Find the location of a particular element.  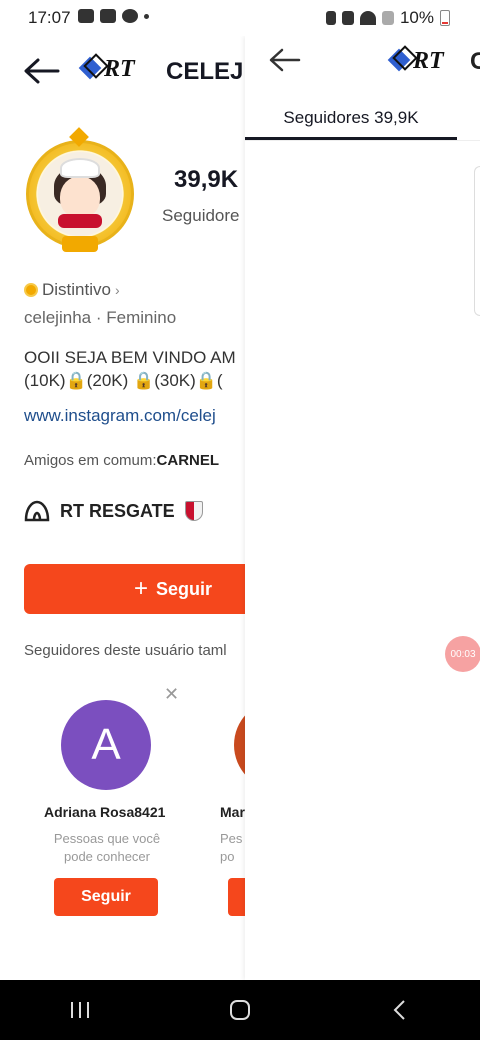

handle-row: celejinha · Feminino is located at coordinates (100, 318).